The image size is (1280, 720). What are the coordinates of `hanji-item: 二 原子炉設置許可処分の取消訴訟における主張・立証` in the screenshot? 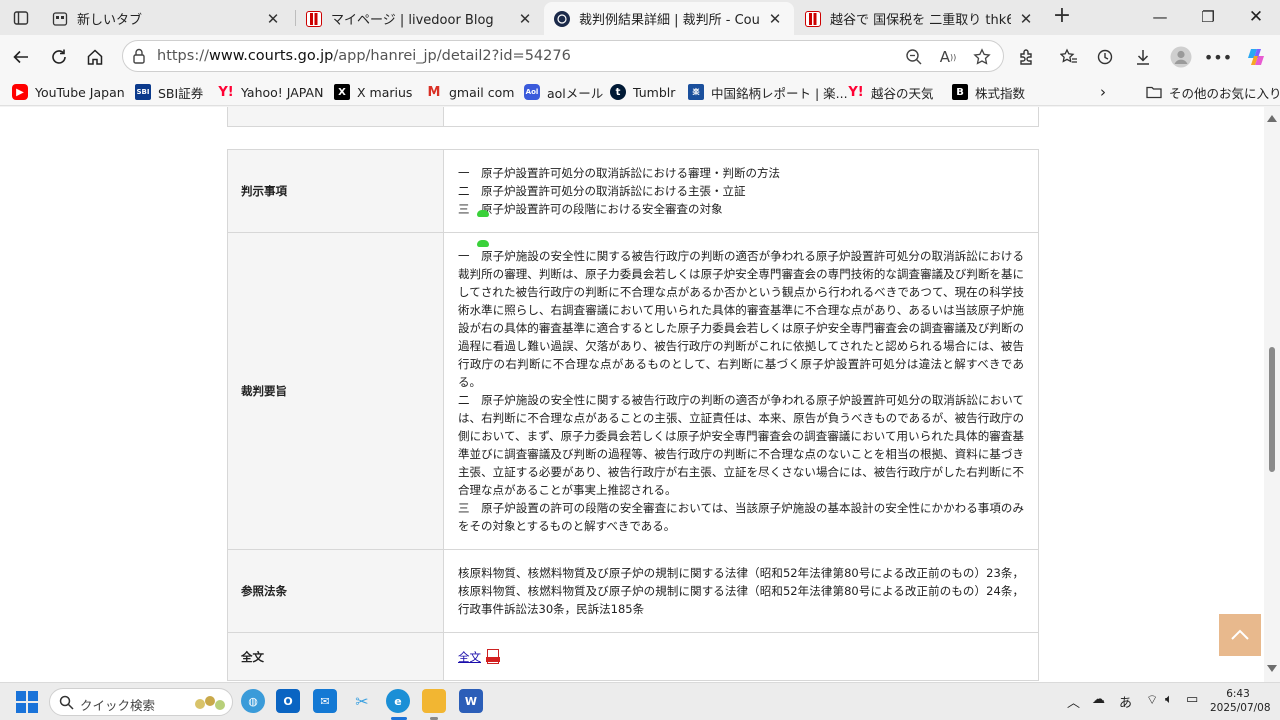 It's located at (602, 191).